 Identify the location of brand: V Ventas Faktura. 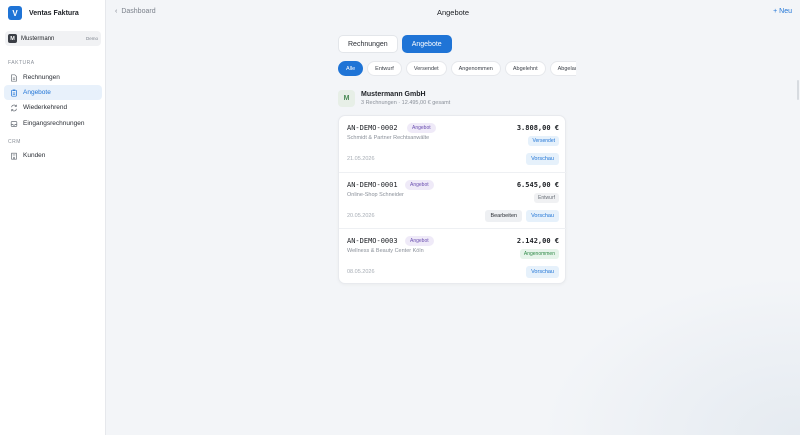
(43, 13).